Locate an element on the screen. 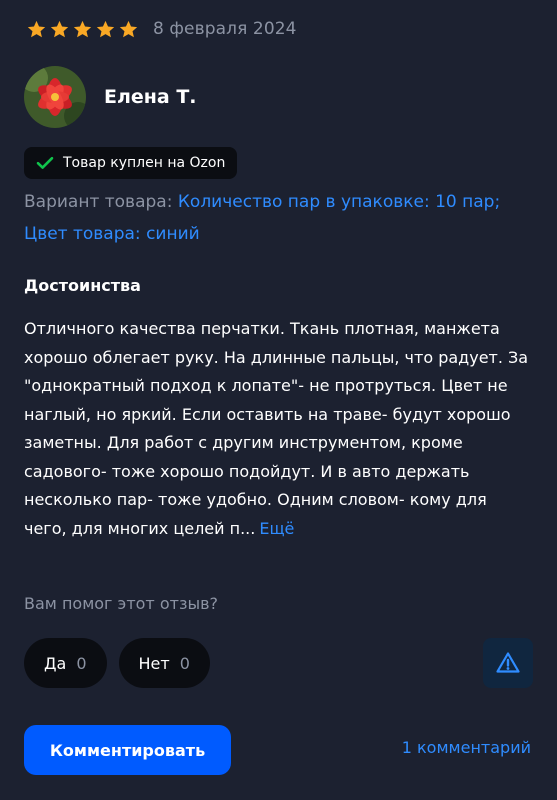  review-date: 8 февраля 2024 is located at coordinates (225, 29).